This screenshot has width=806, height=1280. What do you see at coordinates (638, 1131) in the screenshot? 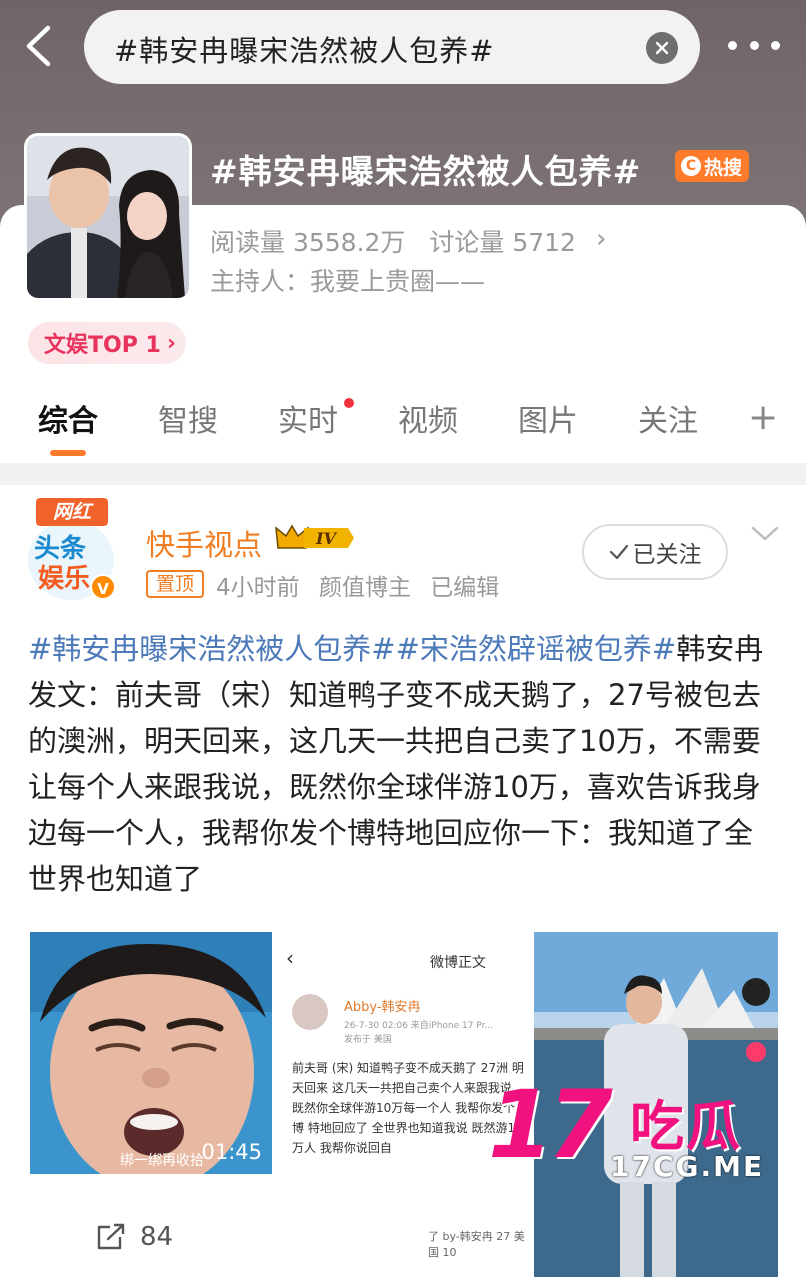
I see `watermark-logo: 17 吃瓜 17CG.ME` at bounding box center [638, 1131].